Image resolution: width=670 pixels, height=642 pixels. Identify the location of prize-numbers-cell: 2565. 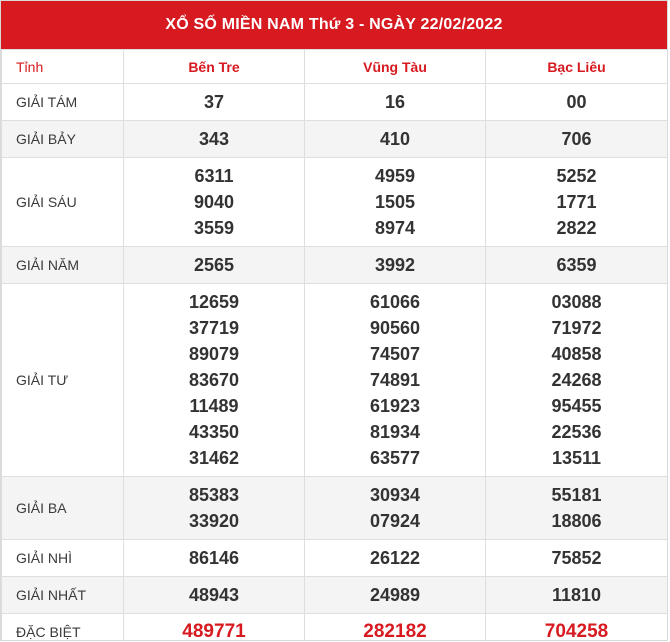
(214, 265).